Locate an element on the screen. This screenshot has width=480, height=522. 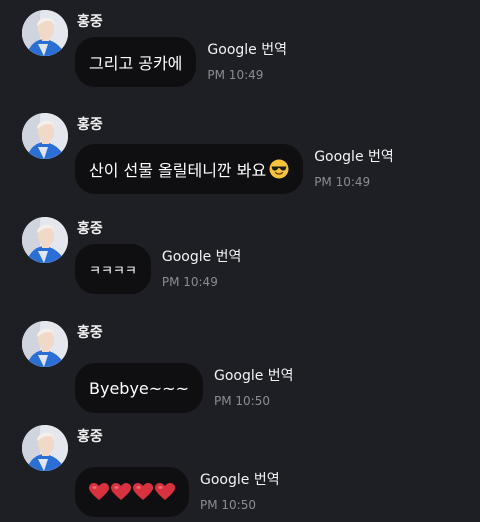
message-text: ㅋㅋㅋㅋ is located at coordinates (113, 271).